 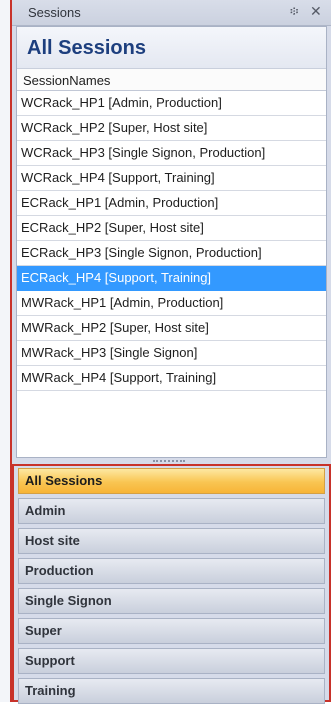 I want to click on panel-titlebar: Sessions ፨ ✕, so click(x=171, y=13).